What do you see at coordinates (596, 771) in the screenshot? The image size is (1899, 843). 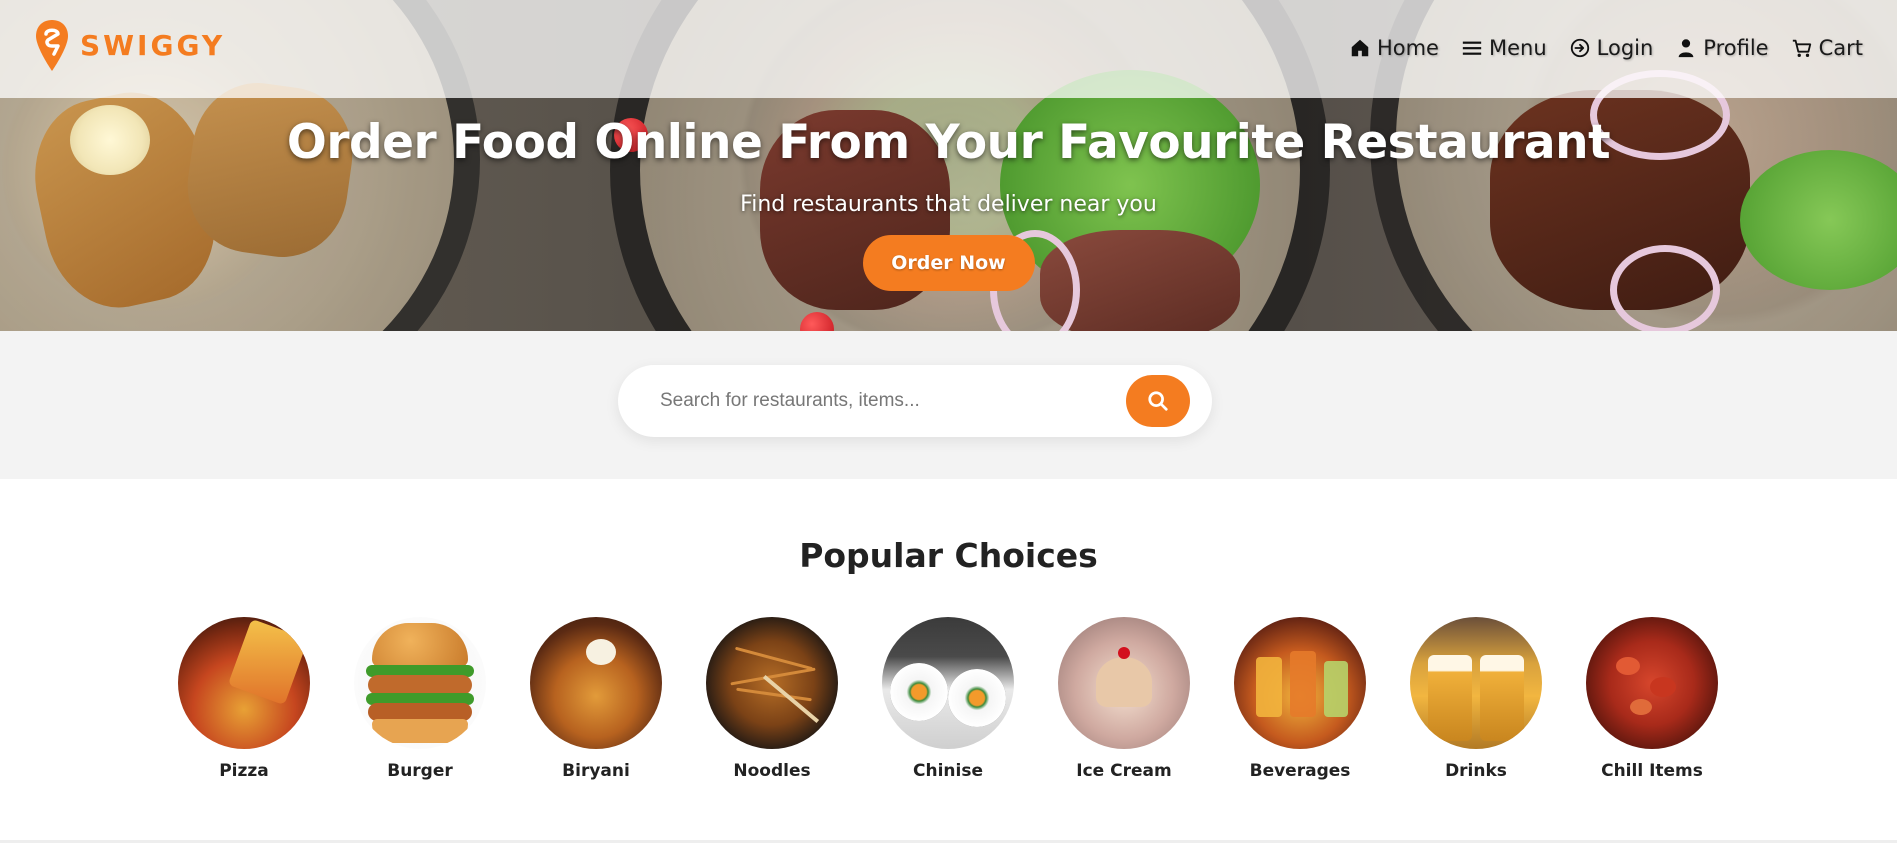 I see `choice-label: Biryani` at bounding box center [596, 771].